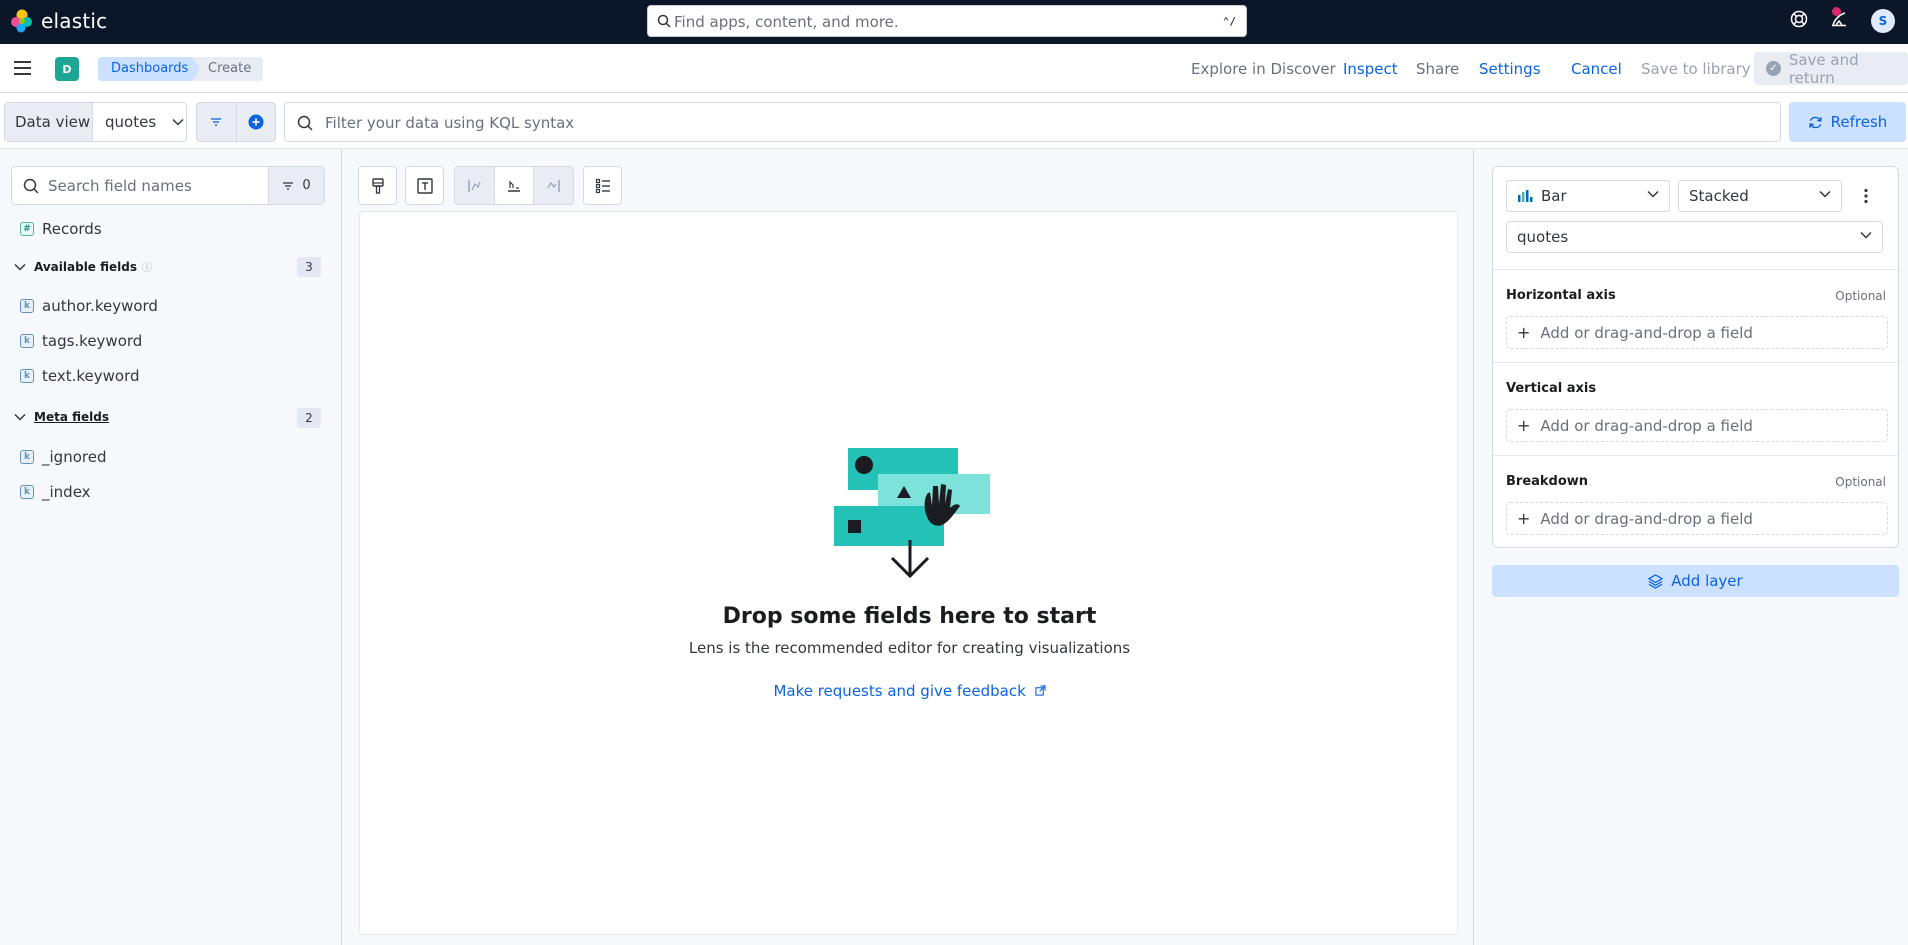  Describe the element at coordinates (1588, 196) in the screenshot. I see `chart-type-select: Bar` at that location.